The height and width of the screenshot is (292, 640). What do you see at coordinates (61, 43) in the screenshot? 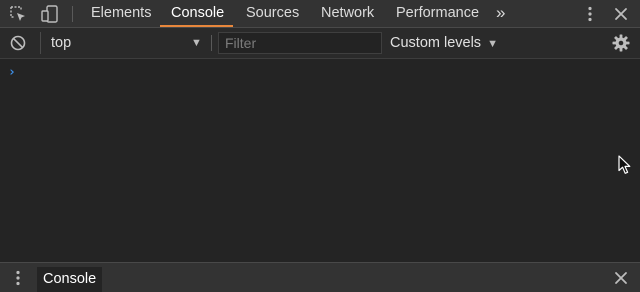
I see `context-value: top` at bounding box center [61, 43].